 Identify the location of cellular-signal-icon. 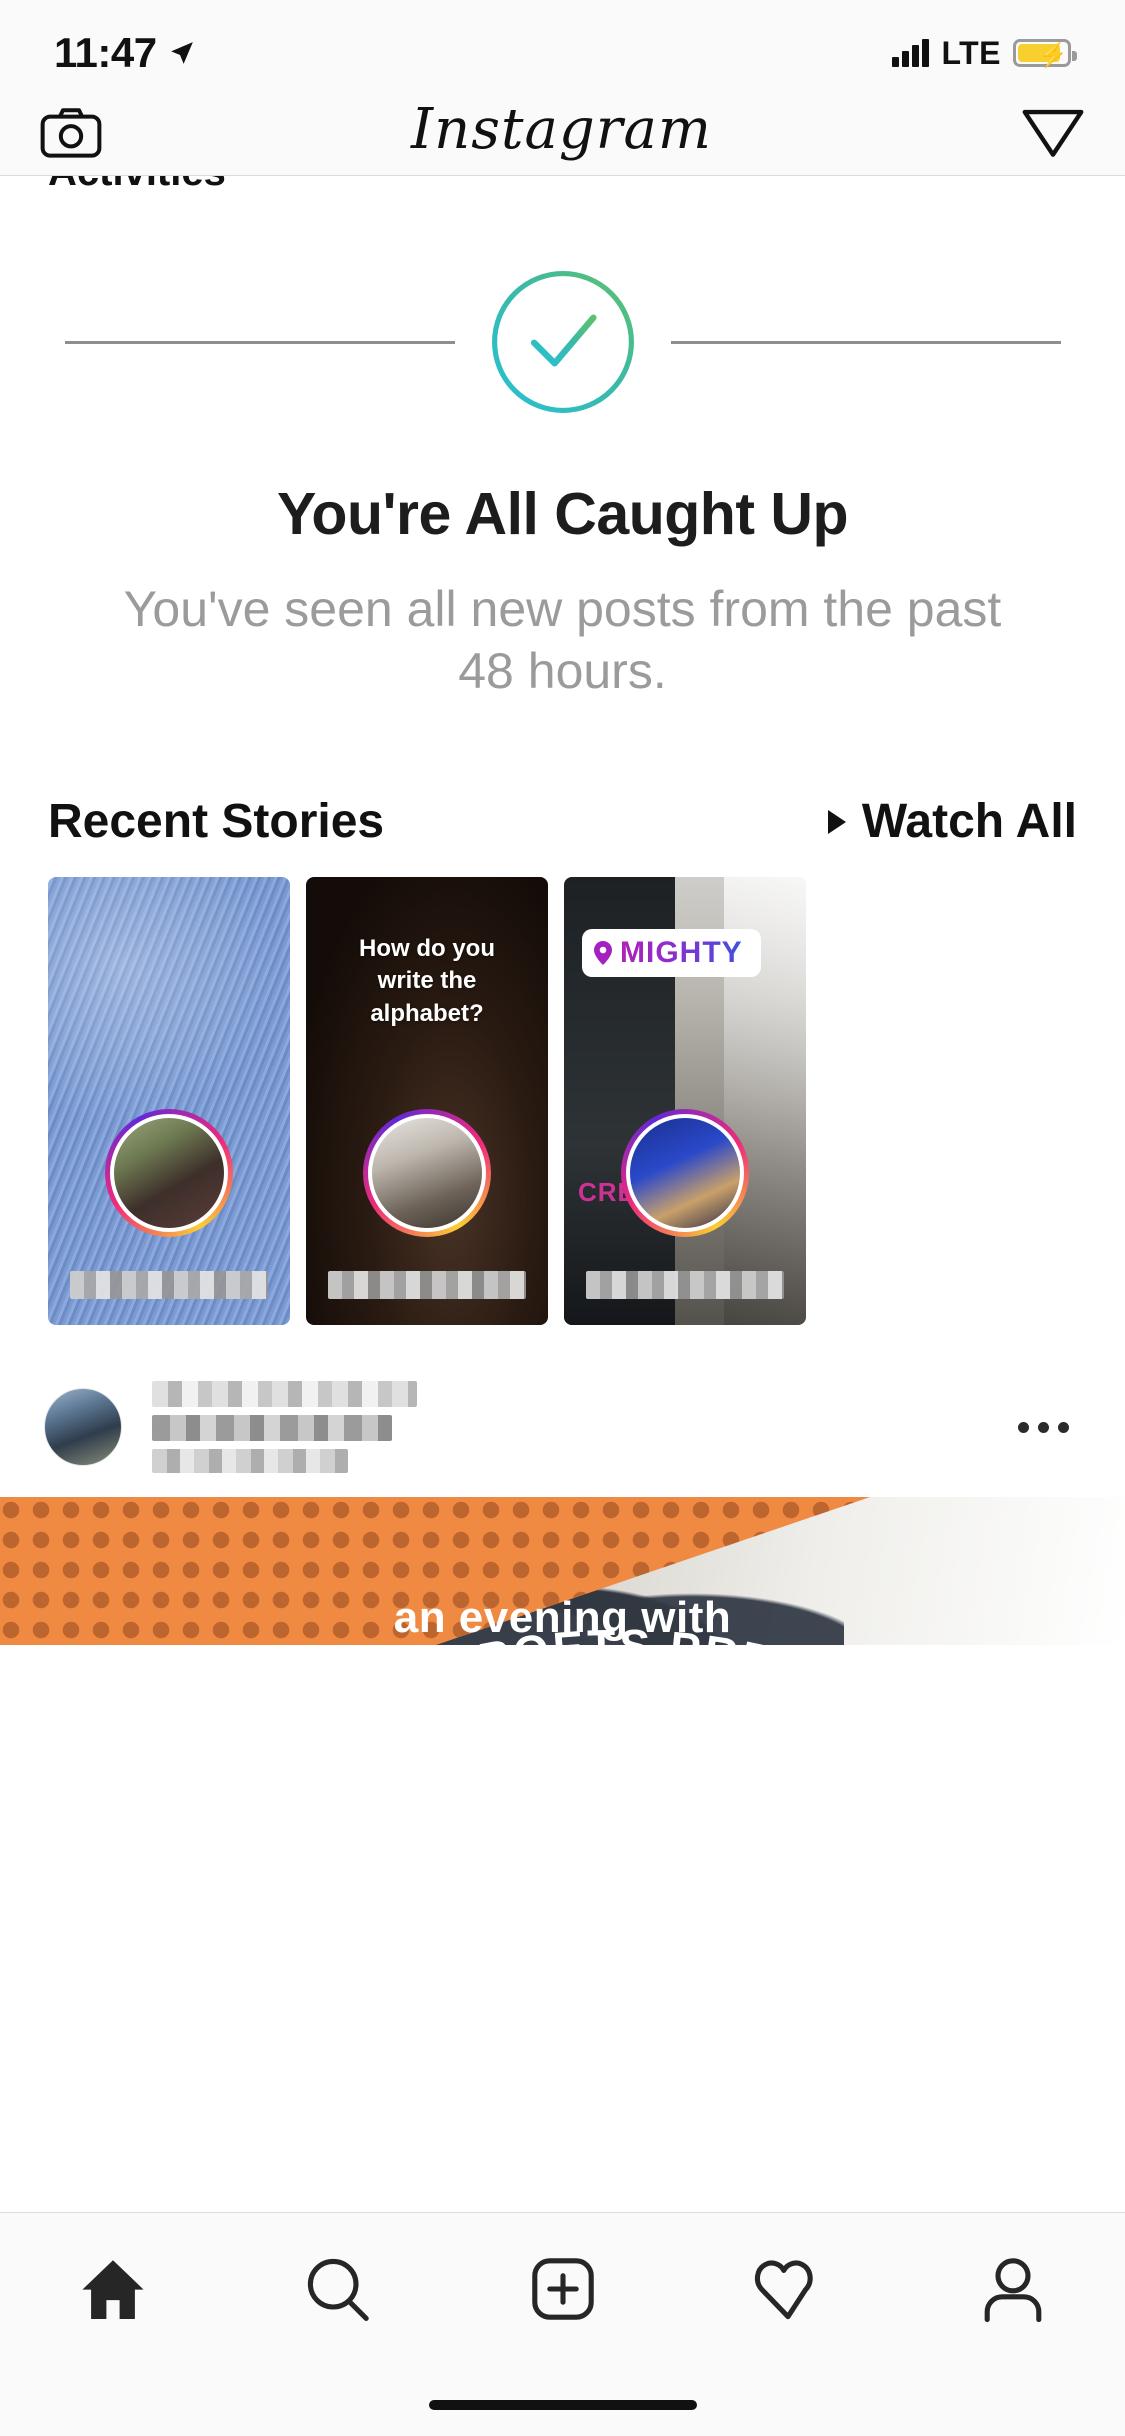
(911, 53).